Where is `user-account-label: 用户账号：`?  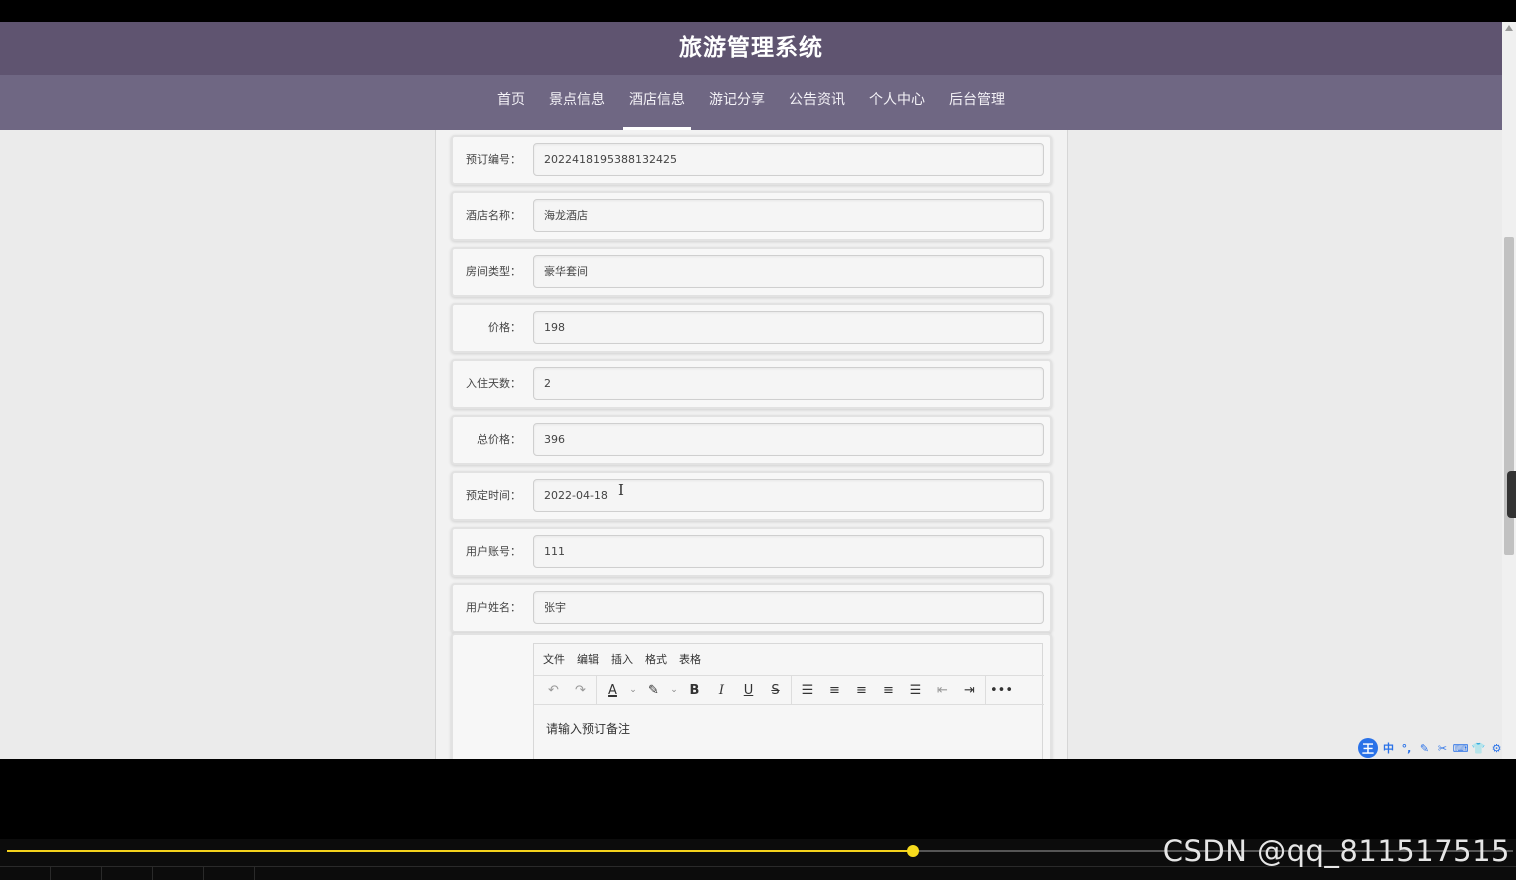
user-account-label: 用户账号： is located at coordinates (493, 551).